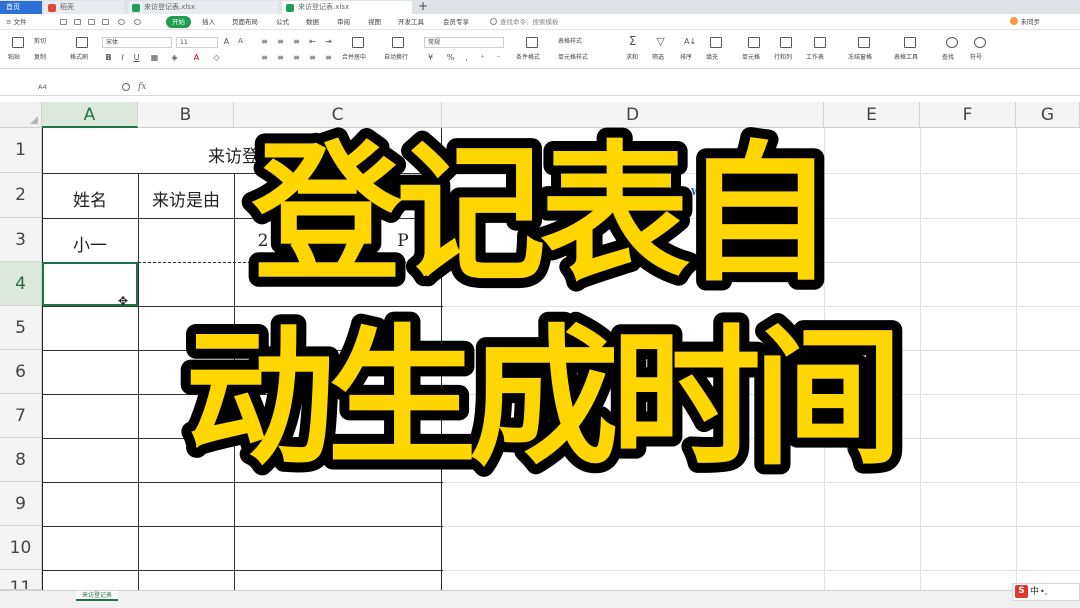  I want to click on thousands-icon: ,, so click(466, 57).